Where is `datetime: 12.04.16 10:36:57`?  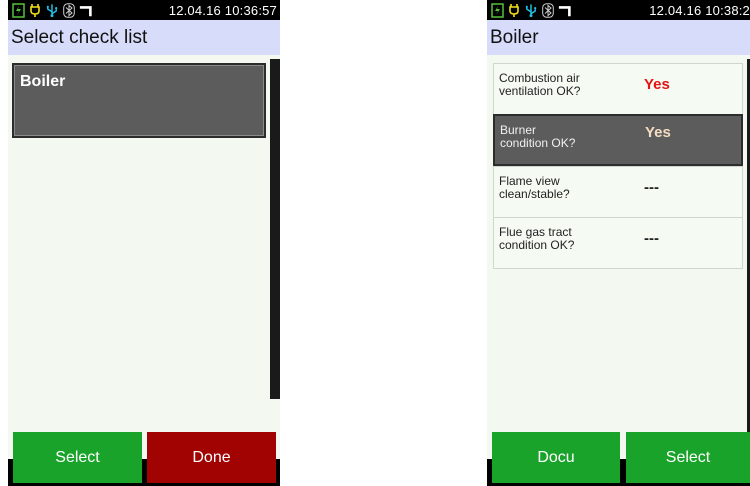 datetime: 12.04.16 10:36:57 is located at coordinates (222, 10).